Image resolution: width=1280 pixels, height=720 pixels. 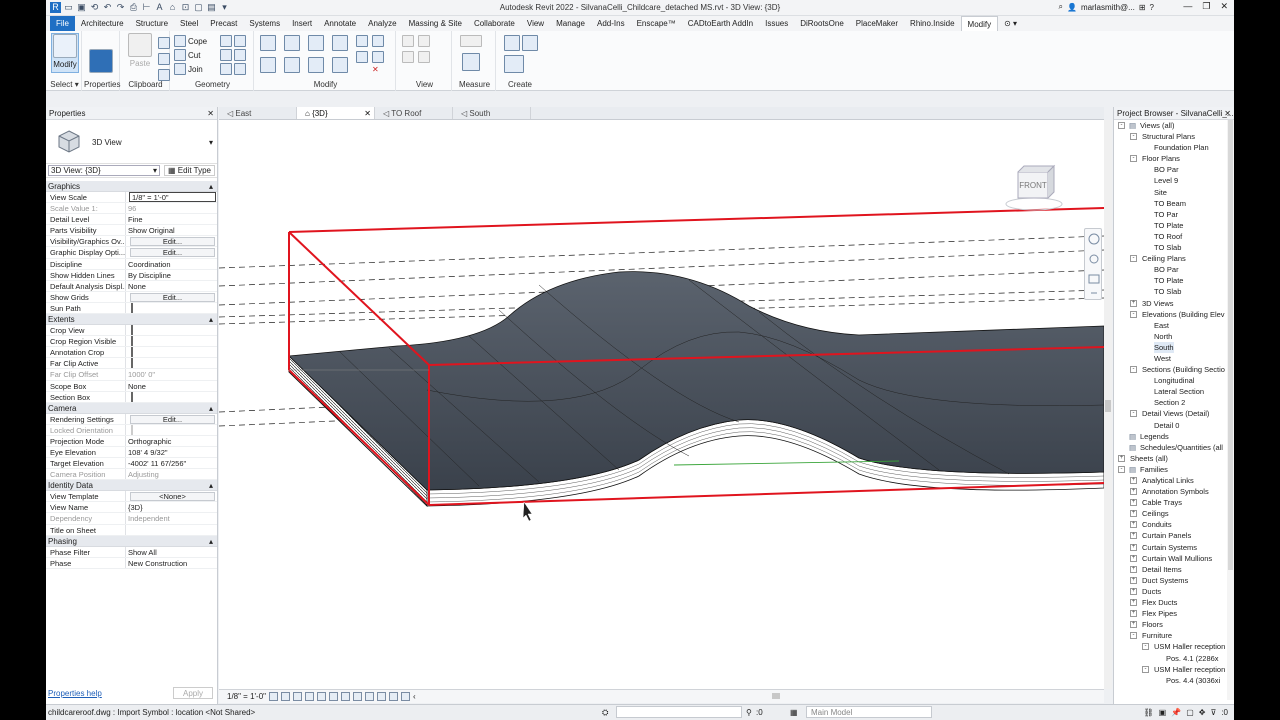 What do you see at coordinates (1174, 413) in the screenshot?
I see `tree-node: - Detail Views (Detail)` at bounding box center [1174, 413].